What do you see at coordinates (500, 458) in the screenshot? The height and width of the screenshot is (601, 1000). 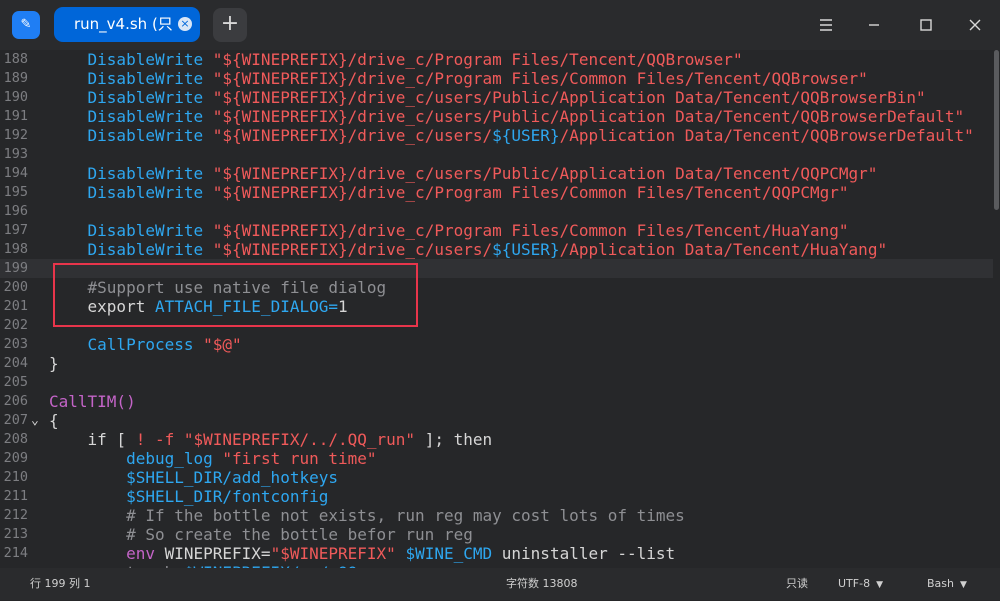 I see `code-line: 209 debug_log "first run time"` at bounding box center [500, 458].